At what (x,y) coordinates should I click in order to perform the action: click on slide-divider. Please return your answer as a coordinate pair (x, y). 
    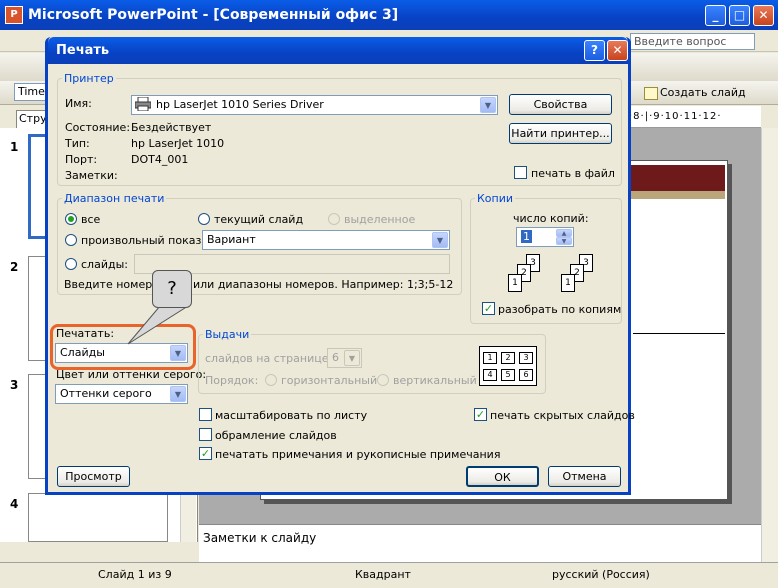
    Looking at the image, I should click on (679, 333).